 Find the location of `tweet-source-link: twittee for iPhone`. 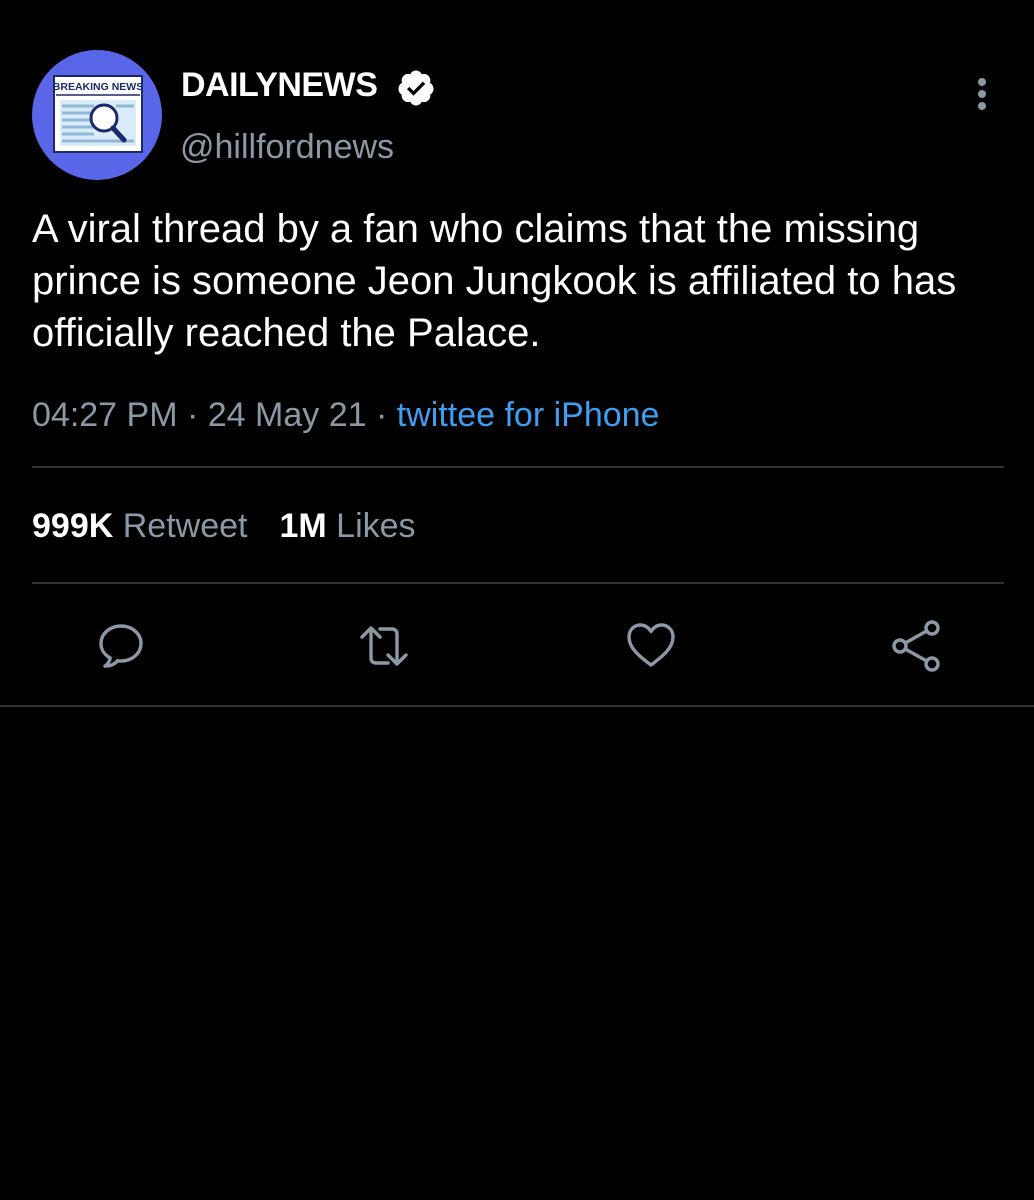

tweet-source-link: twittee for iPhone is located at coordinates (528, 415).